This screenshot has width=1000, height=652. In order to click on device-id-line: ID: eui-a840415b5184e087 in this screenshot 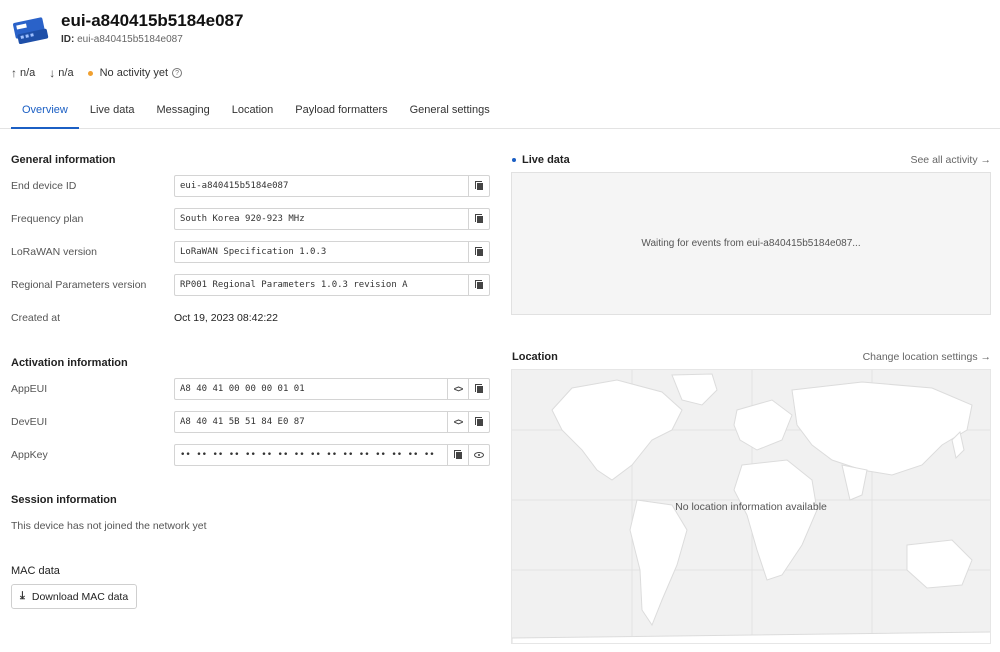, I will do `click(152, 39)`.